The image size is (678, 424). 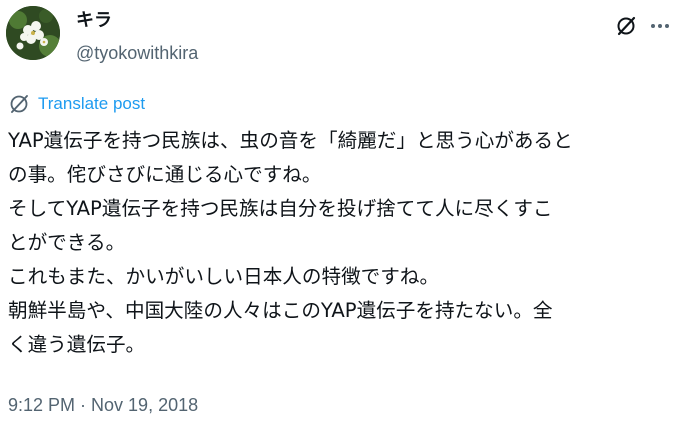 I want to click on grok-slash-icon, so click(x=626, y=26).